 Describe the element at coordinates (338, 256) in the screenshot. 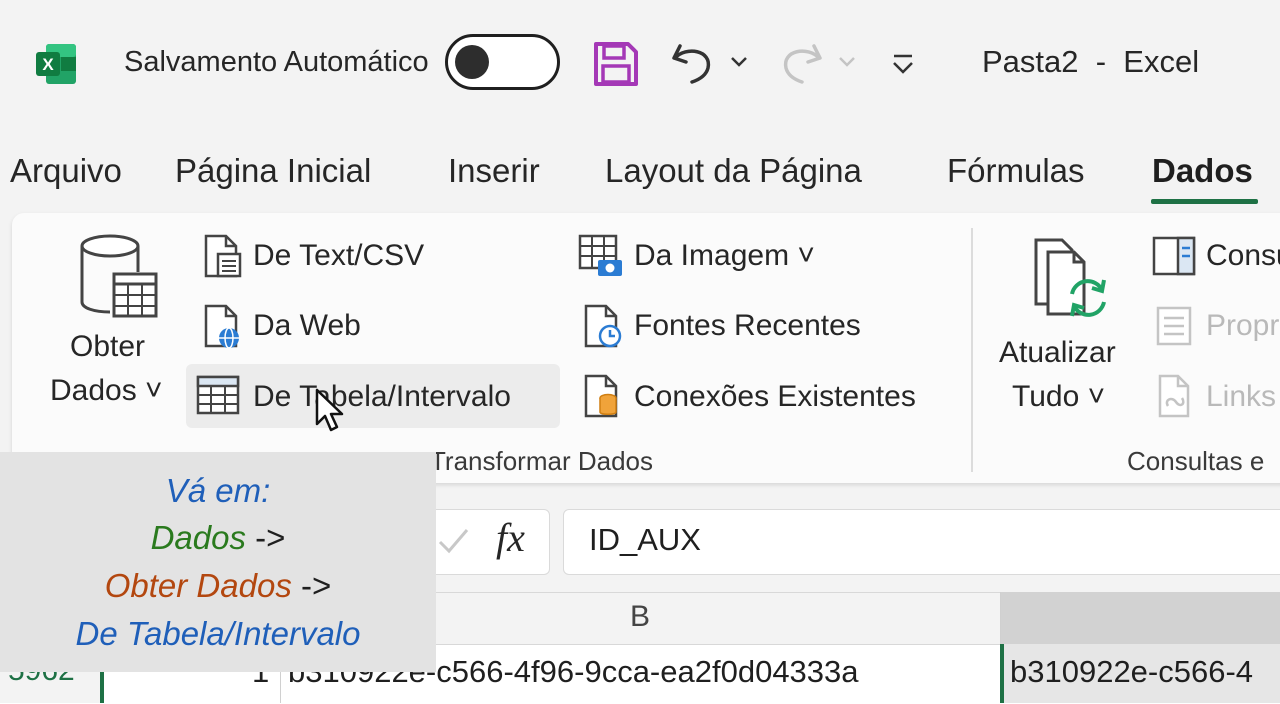

I see `de-text-csv-button: De Text/CSV` at that location.